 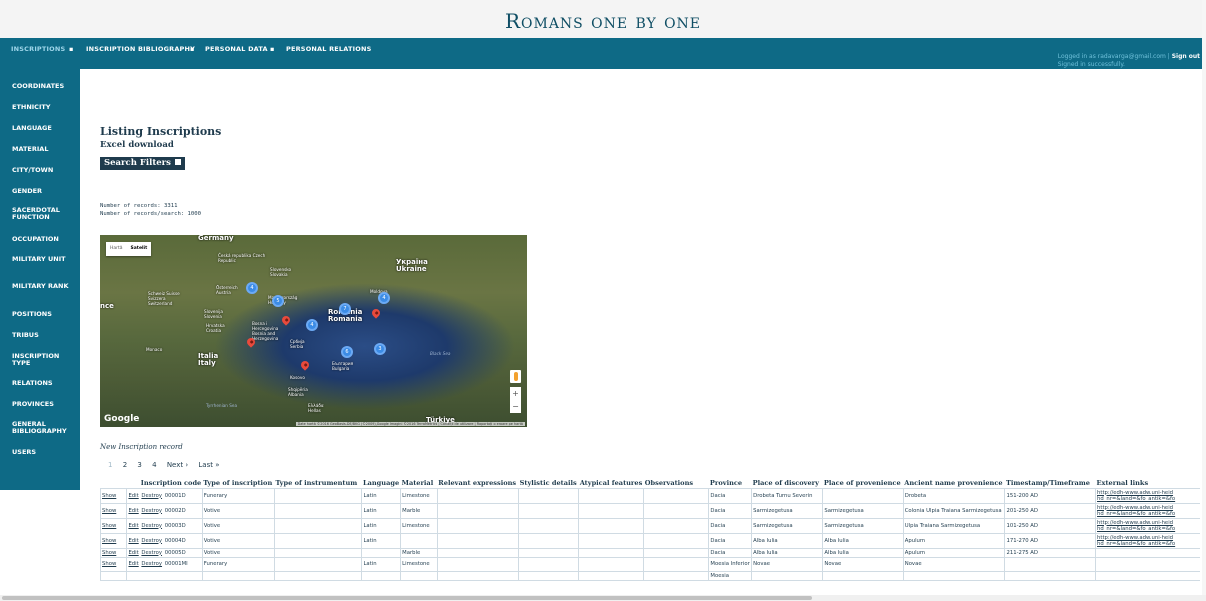 What do you see at coordinates (345, 309) in the screenshot?
I see `map-cluster-marker: 7` at bounding box center [345, 309].